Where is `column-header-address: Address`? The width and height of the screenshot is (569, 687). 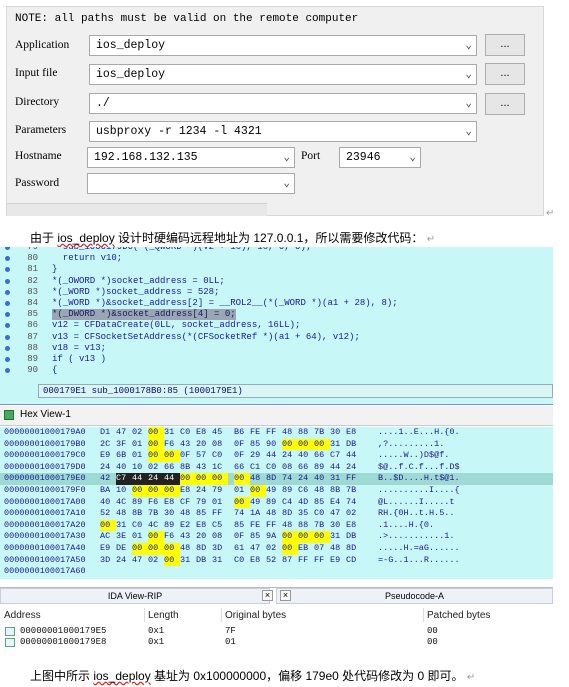 column-header-address: Address is located at coordinates (22, 615).